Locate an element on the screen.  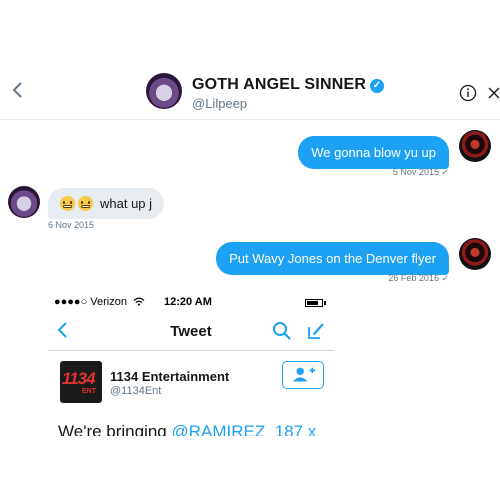
message-bubble-incoming: what up j is located at coordinates (106, 203).